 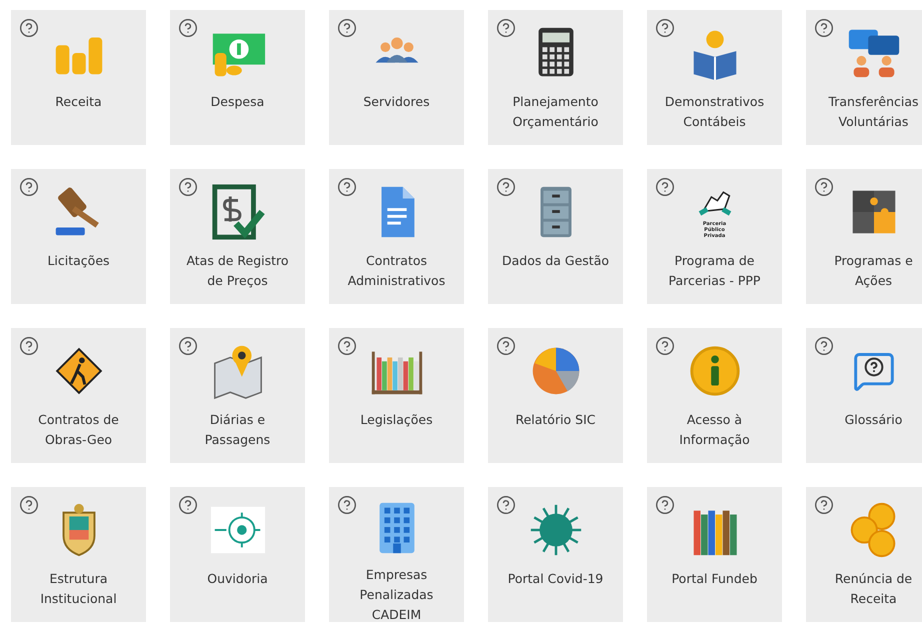 I want to click on service-tile: Glossário, so click(x=864, y=395).